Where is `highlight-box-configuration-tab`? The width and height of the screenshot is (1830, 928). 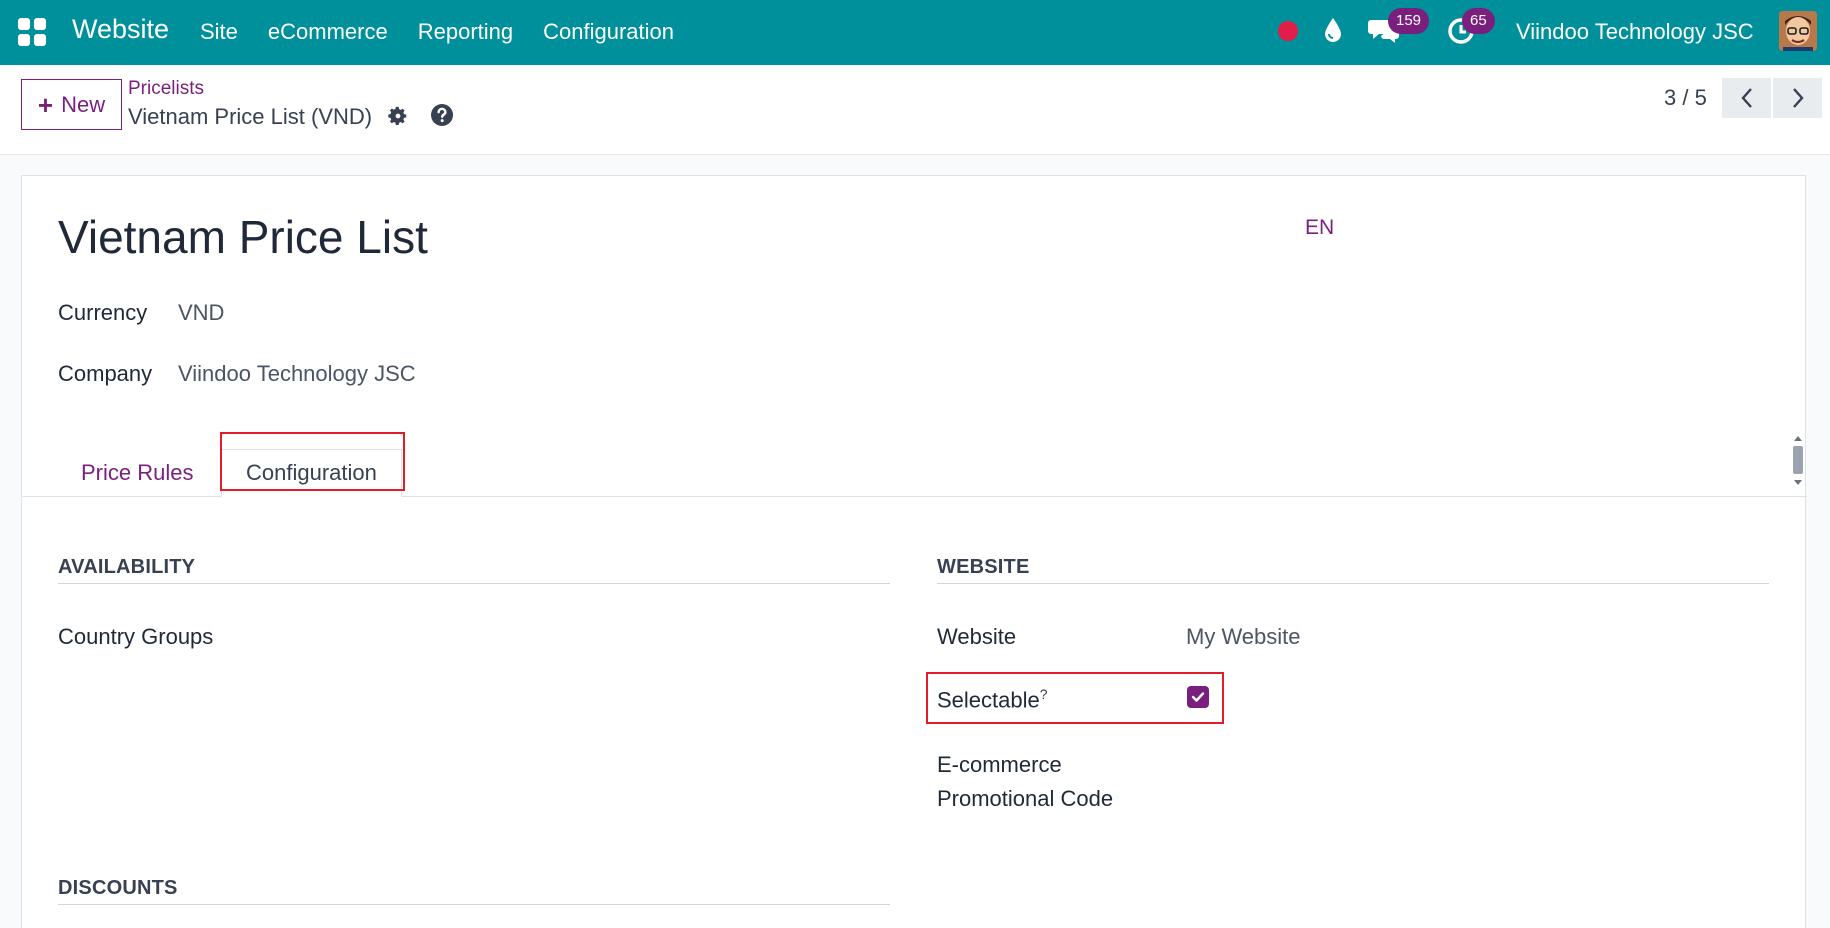 highlight-box-configuration-tab is located at coordinates (312, 461).